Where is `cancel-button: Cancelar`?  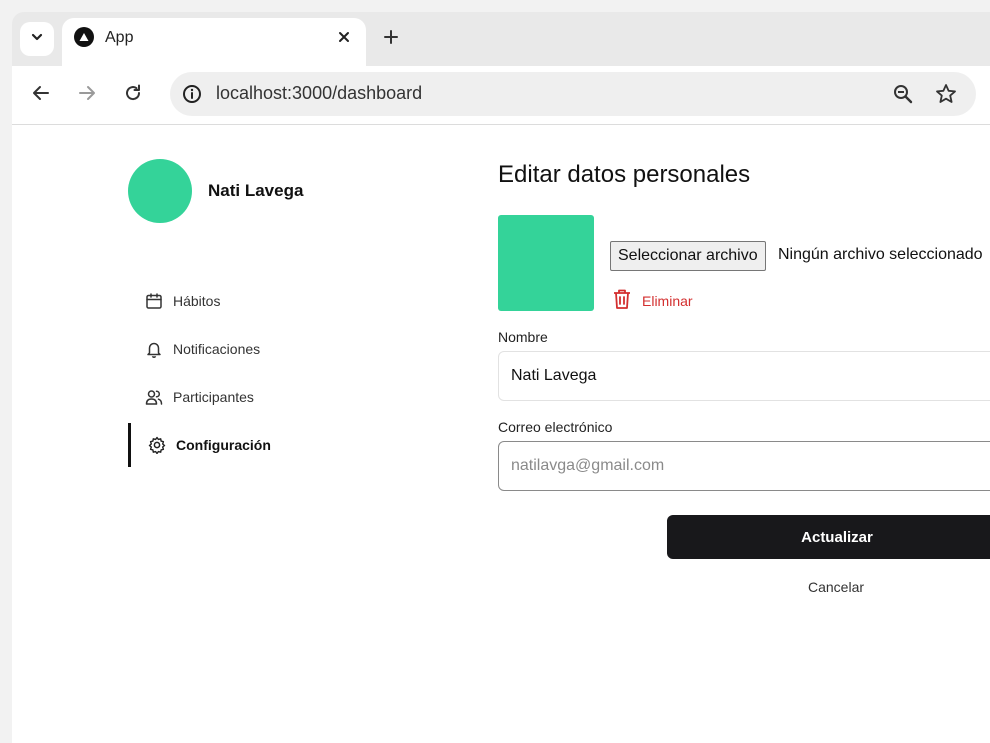 cancel-button: Cancelar is located at coordinates (828, 587).